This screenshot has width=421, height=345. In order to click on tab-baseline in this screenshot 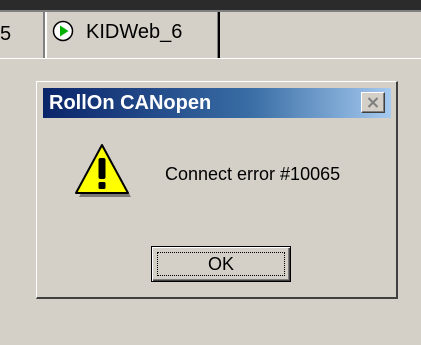, I will do `click(210, 58)`.